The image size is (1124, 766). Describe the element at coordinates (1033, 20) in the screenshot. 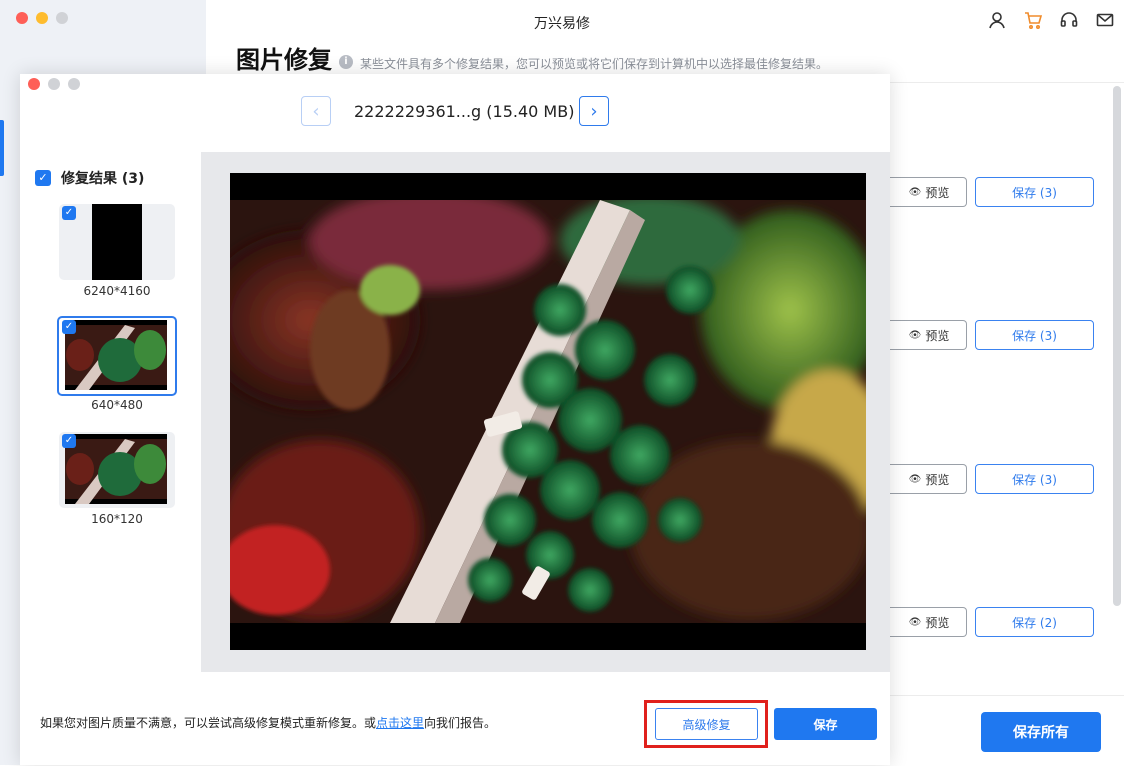

I see `cart-icon` at that location.